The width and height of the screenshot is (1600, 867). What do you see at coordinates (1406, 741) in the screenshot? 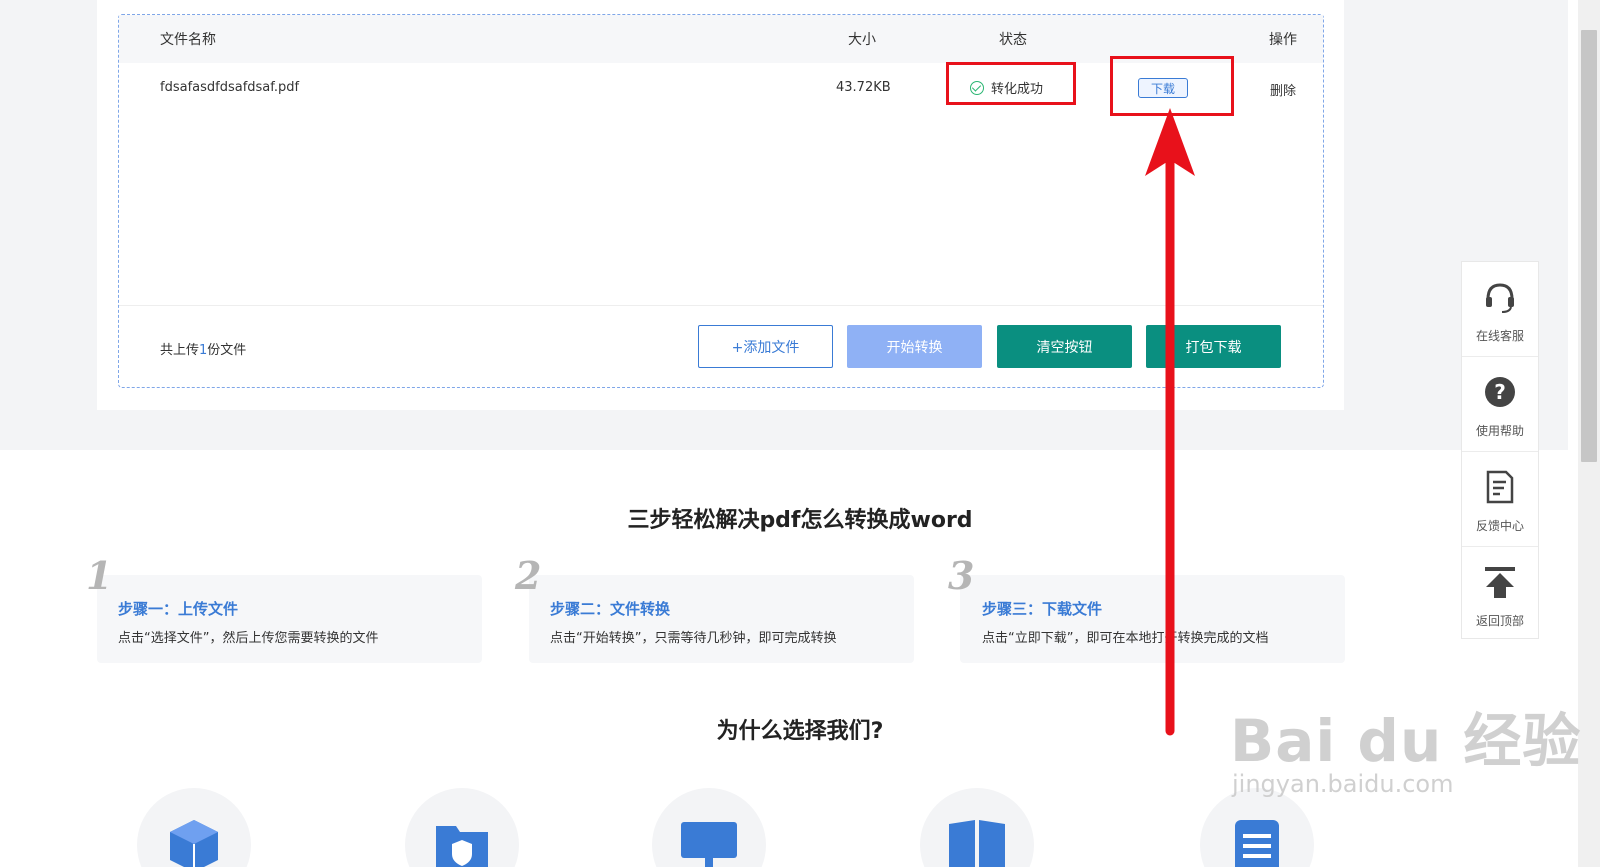
I see `watermark-main: Bai du 经验` at bounding box center [1406, 741].